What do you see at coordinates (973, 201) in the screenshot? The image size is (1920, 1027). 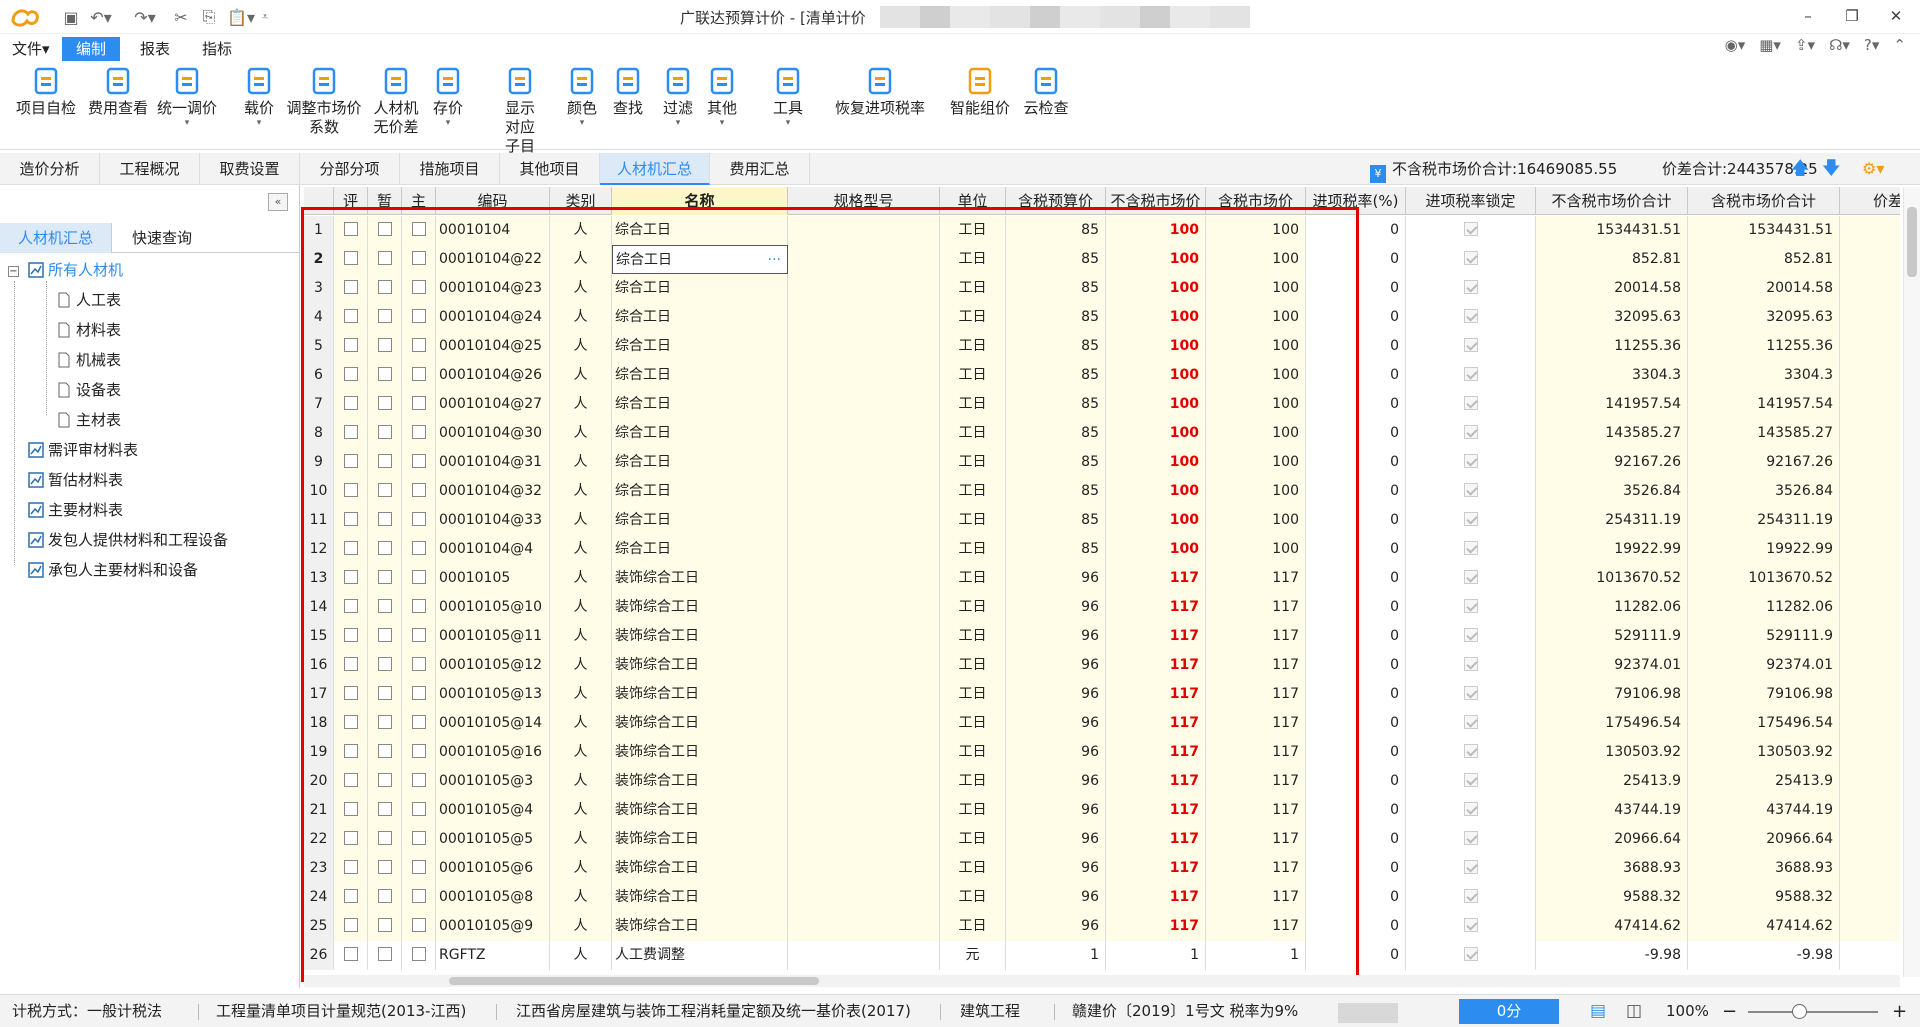 I see `col-header-8: 单位` at bounding box center [973, 201].